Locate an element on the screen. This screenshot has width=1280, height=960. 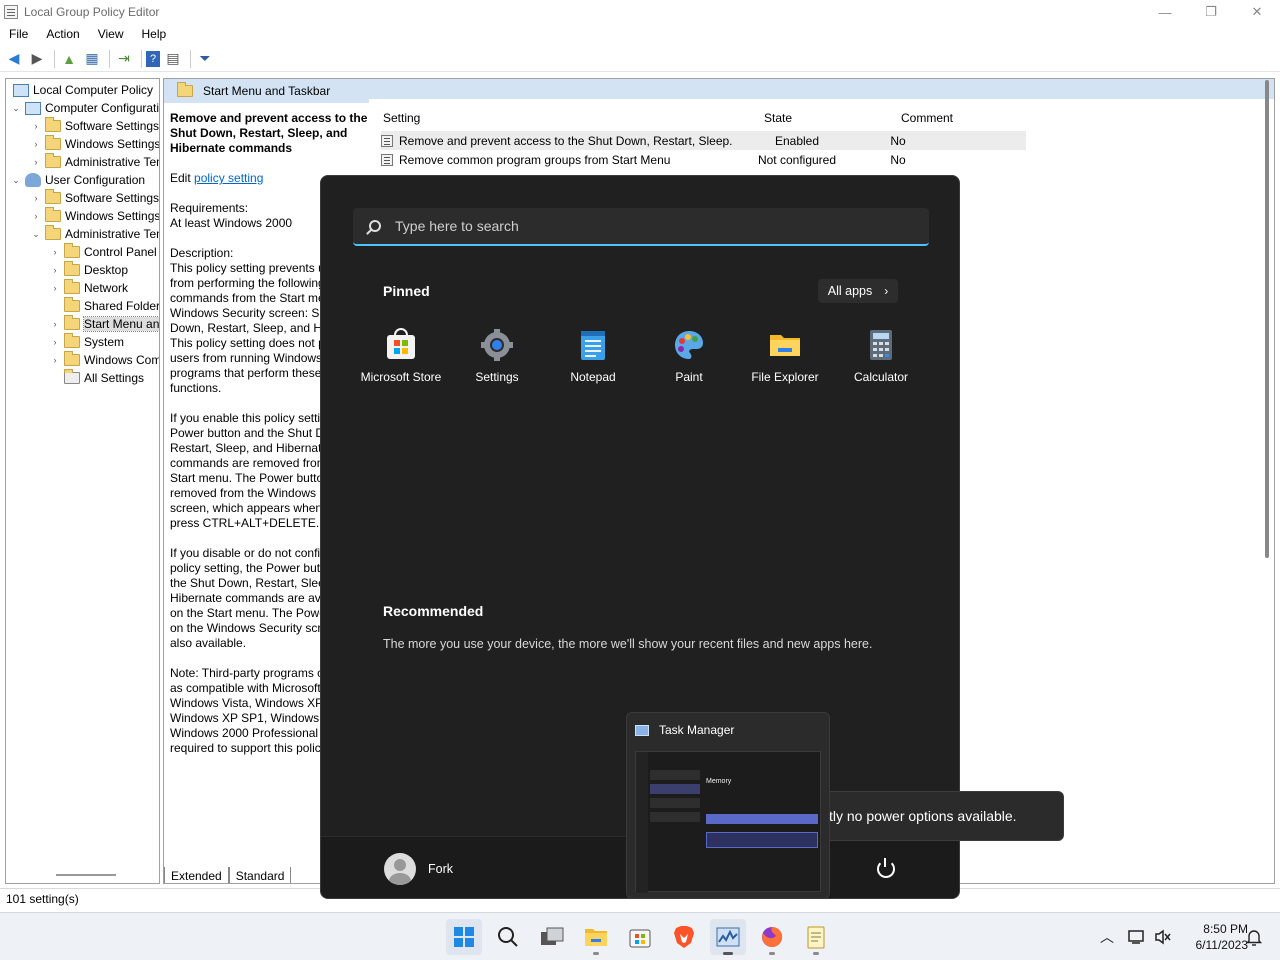
tree-item-all-settings: All Settings is located at coordinates (96, 378).